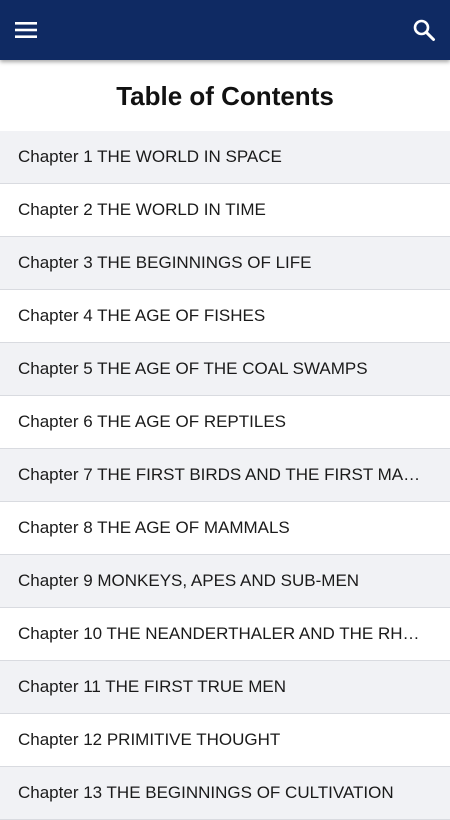 The height and width of the screenshot is (820, 450). What do you see at coordinates (225, 740) in the screenshot?
I see `toc-item-chapter-12: Chapter 12 PRIMITIVE THOUGHT` at bounding box center [225, 740].